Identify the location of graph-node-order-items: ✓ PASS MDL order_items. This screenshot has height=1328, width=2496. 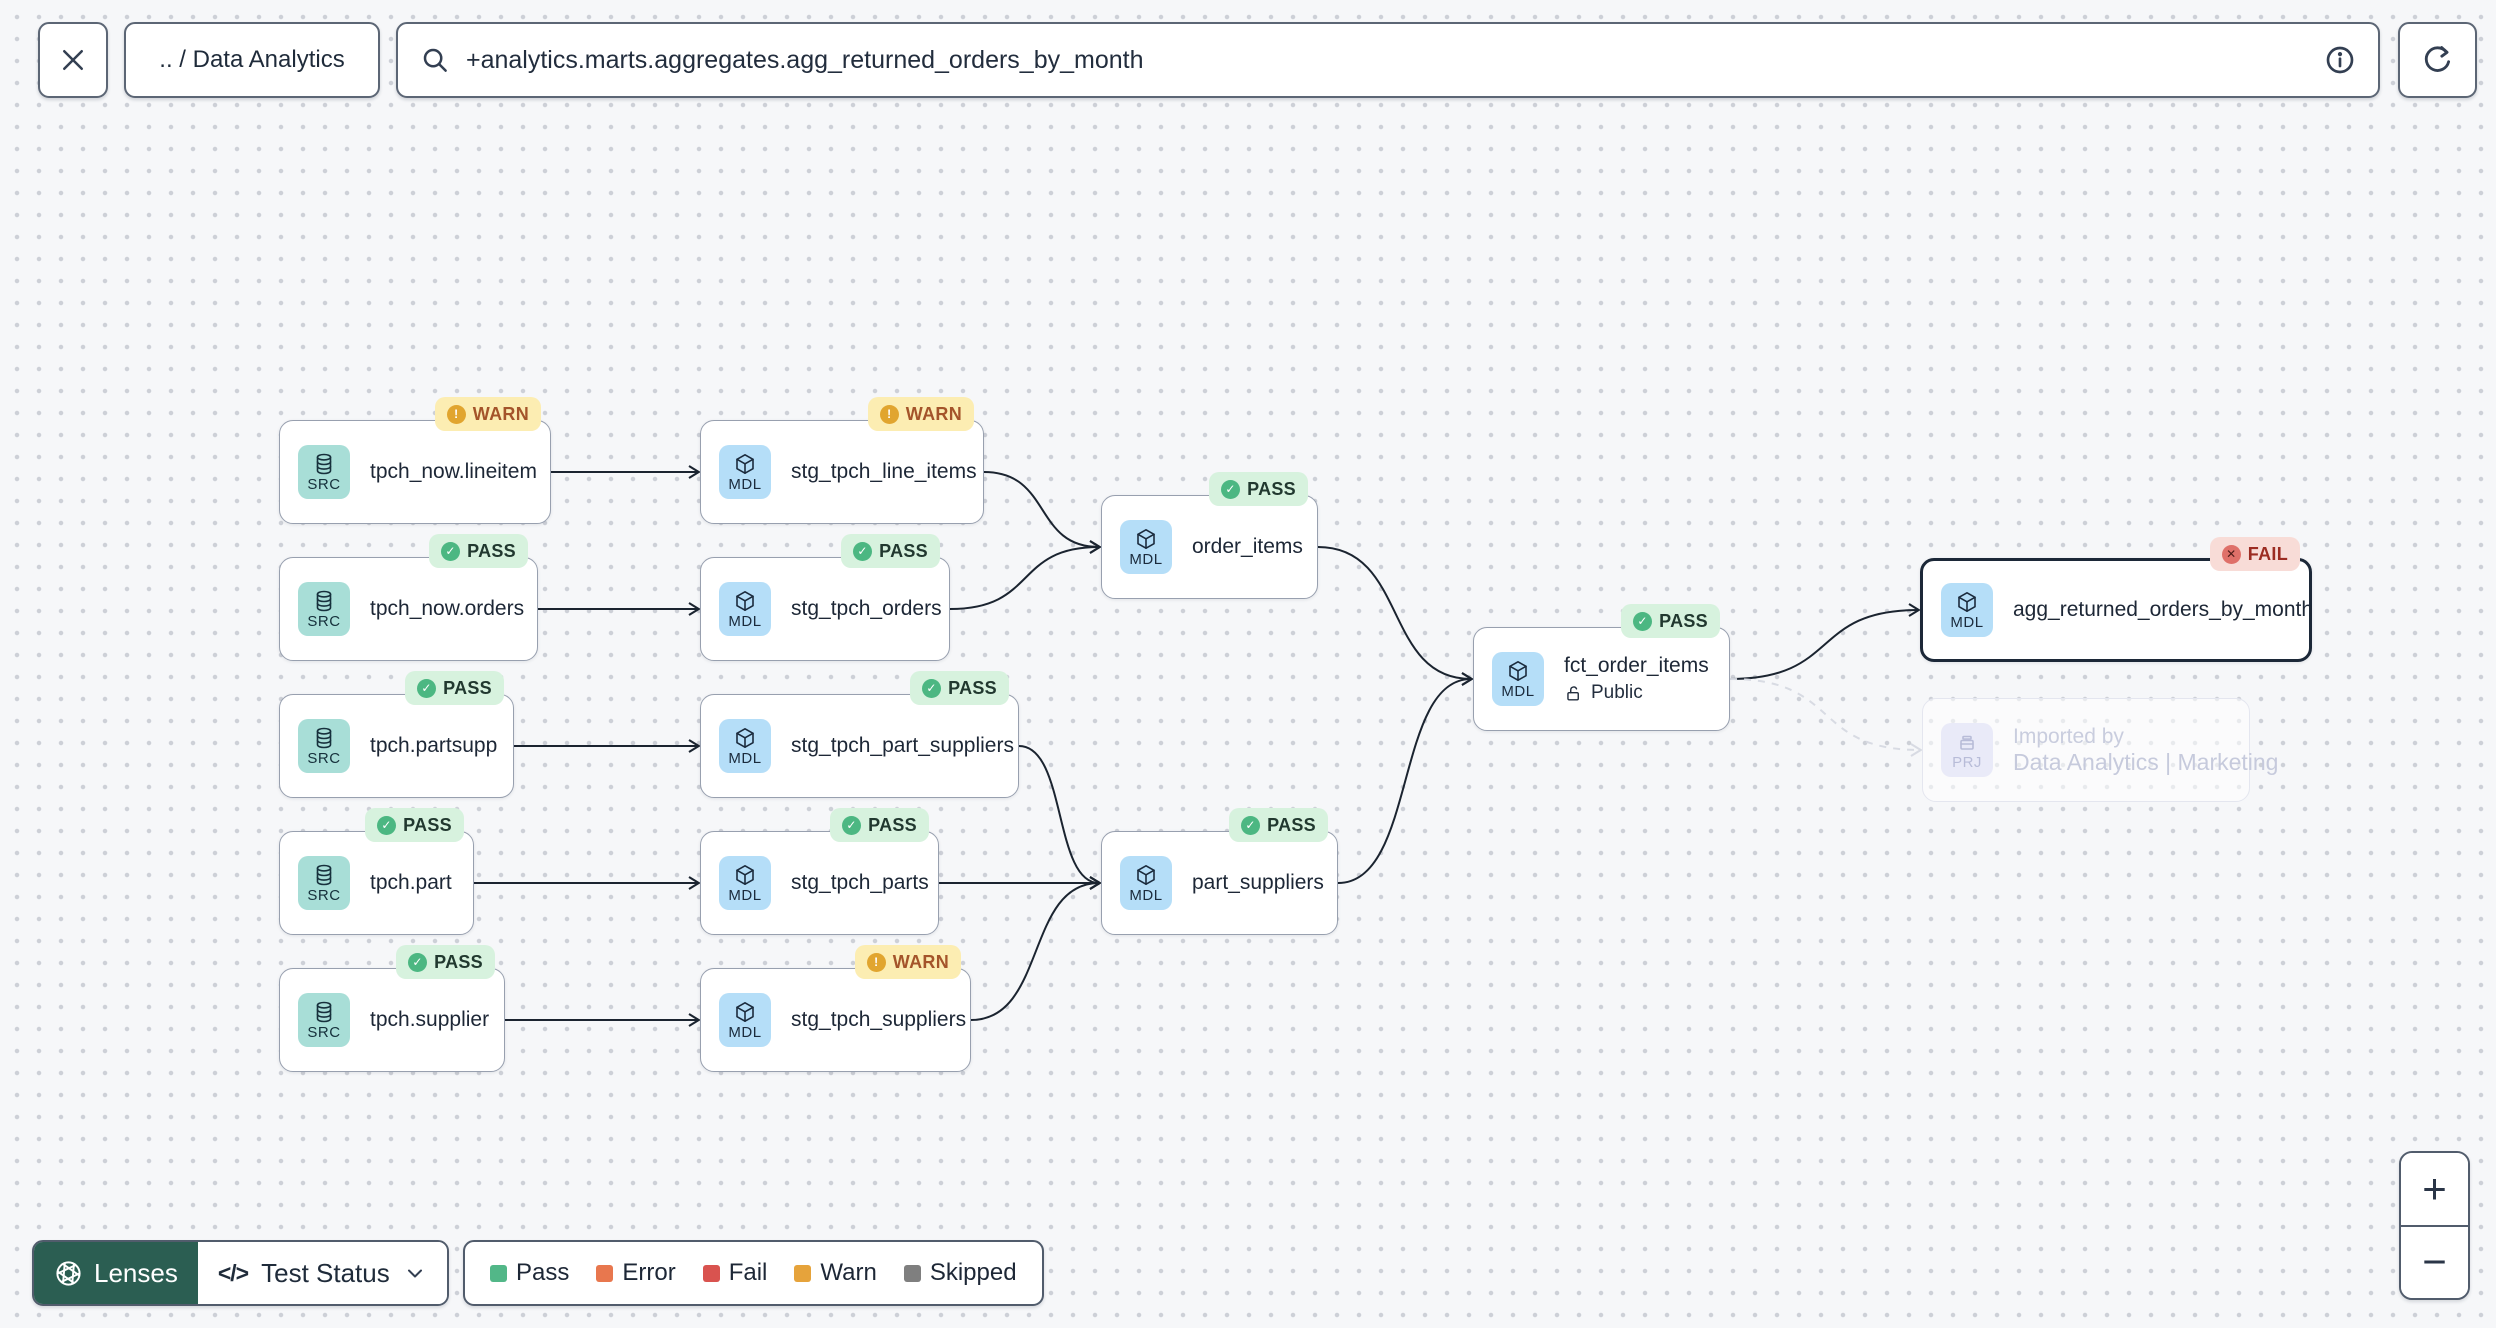
(1209, 535).